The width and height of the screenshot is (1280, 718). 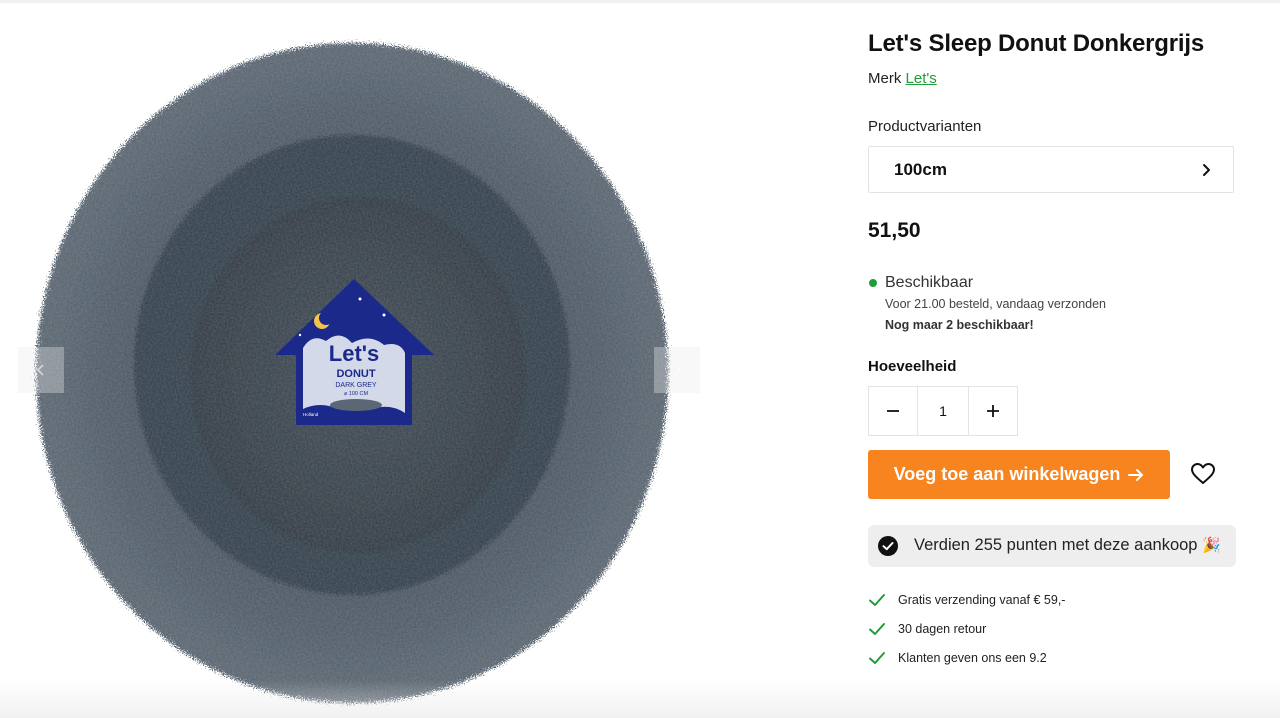 I want to click on availability-dot, so click(x=873, y=283).